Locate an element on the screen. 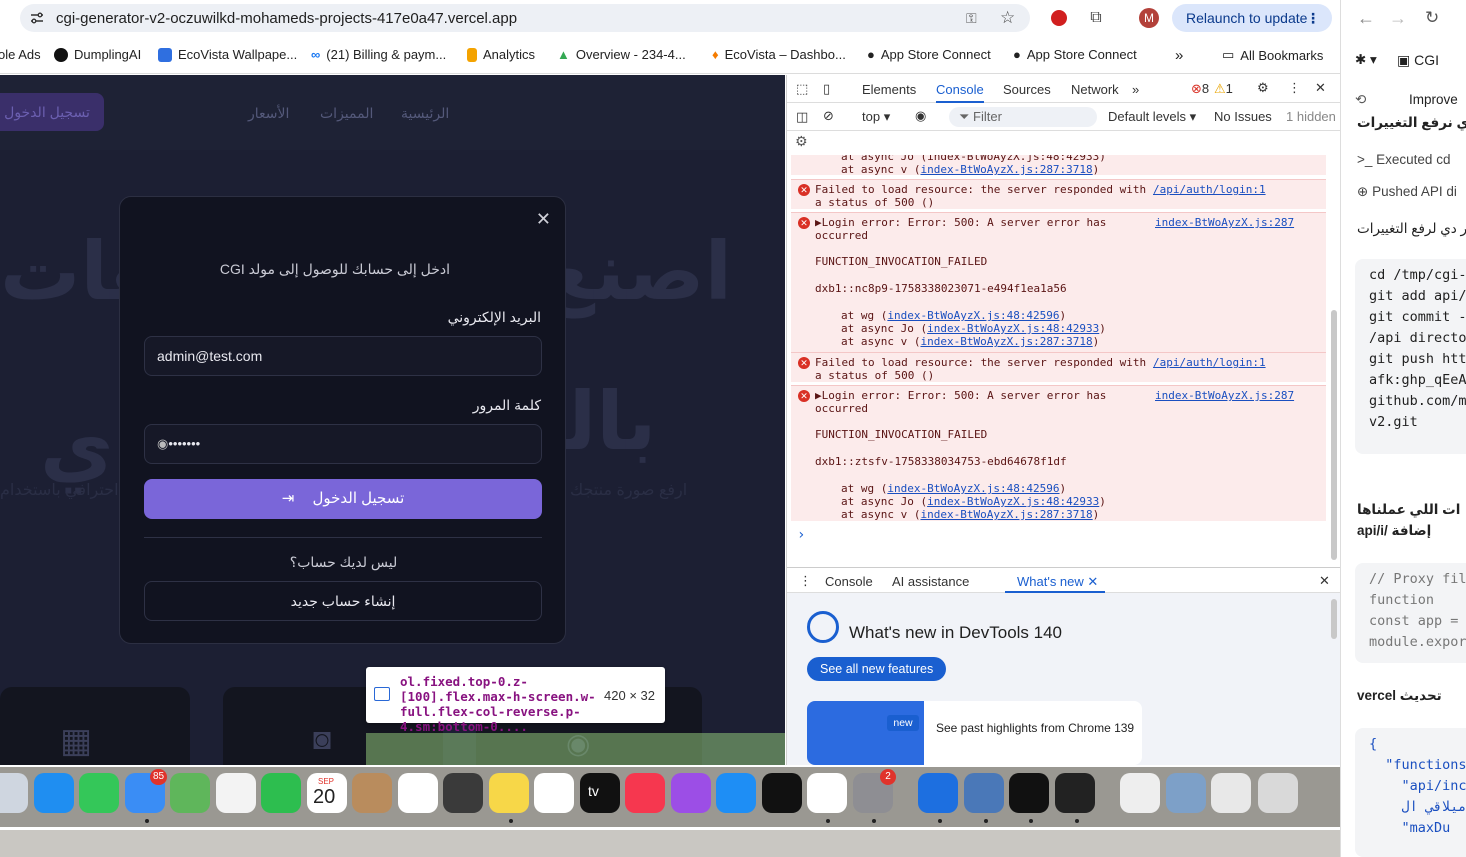 The height and width of the screenshot is (857, 1466). relaunch-update-button: Relaunch to update ⋮ is located at coordinates (1252, 18).